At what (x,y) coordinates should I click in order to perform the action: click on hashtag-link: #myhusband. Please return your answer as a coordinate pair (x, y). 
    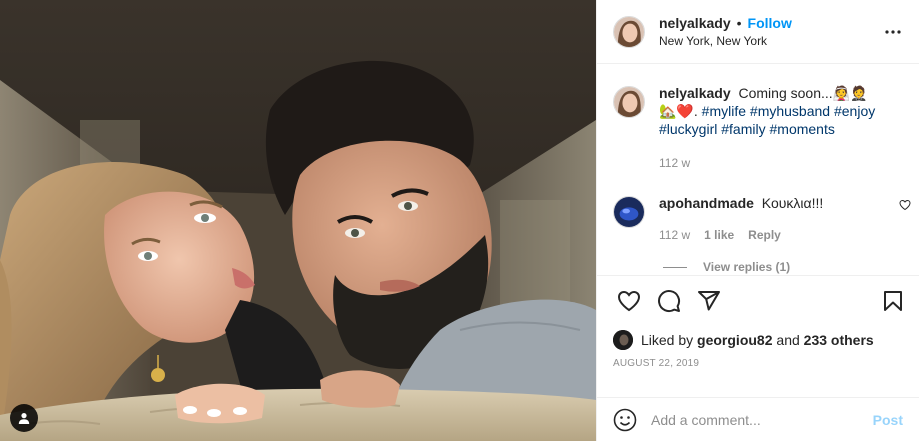
    Looking at the image, I should click on (790, 111).